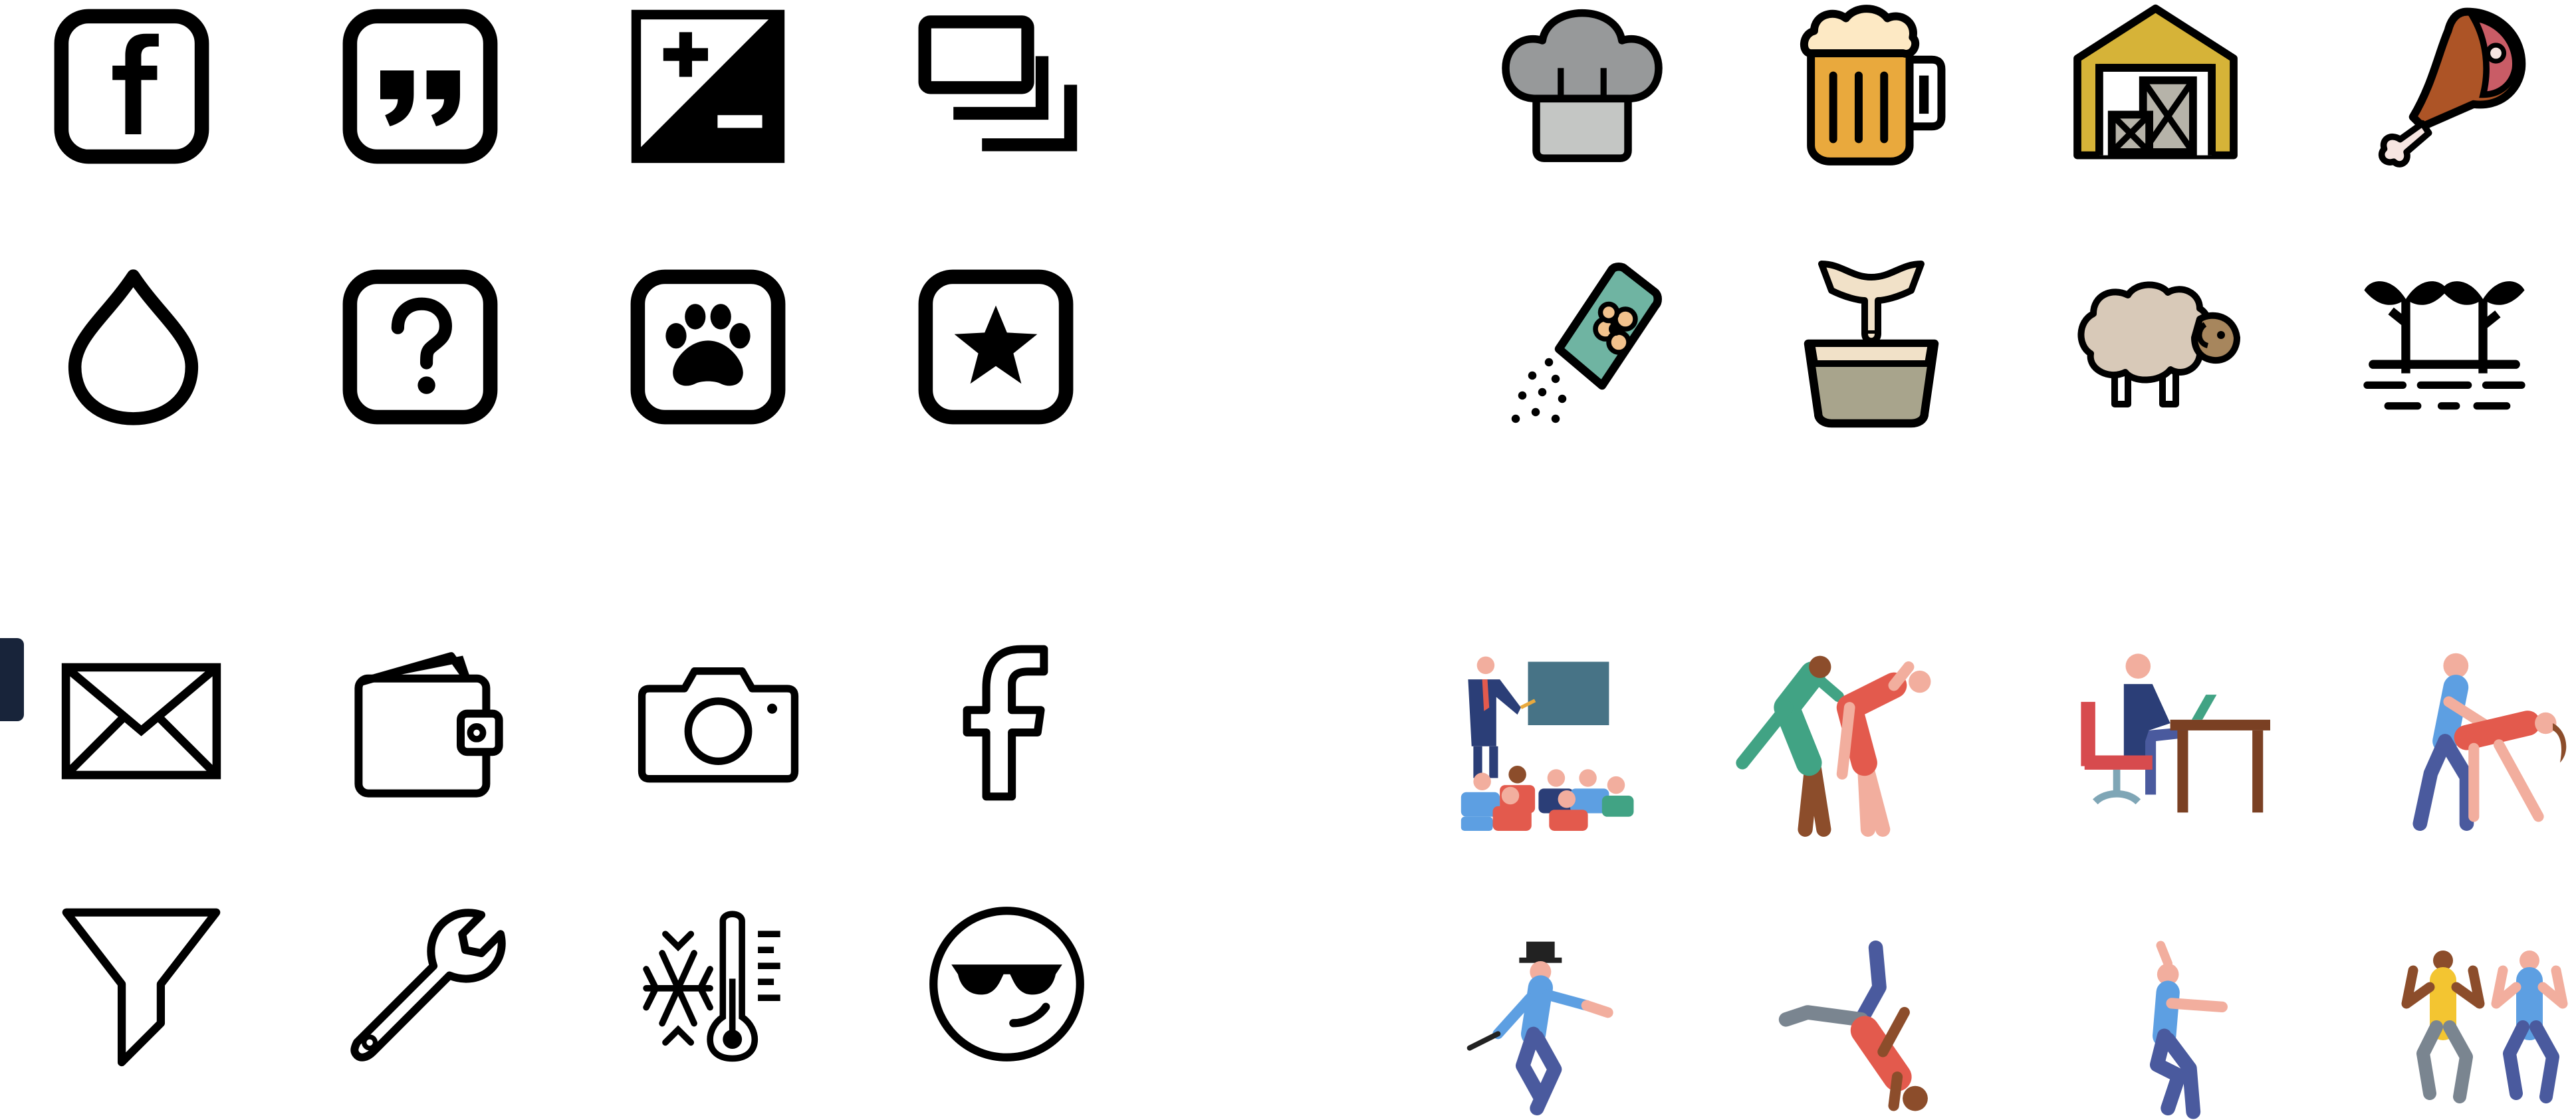 This screenshot has width=2576, height=1120. What do you see at coordinates (2484, 741) in the screenshot?
I see `massage-icon` at bounding box center [2484, 741].